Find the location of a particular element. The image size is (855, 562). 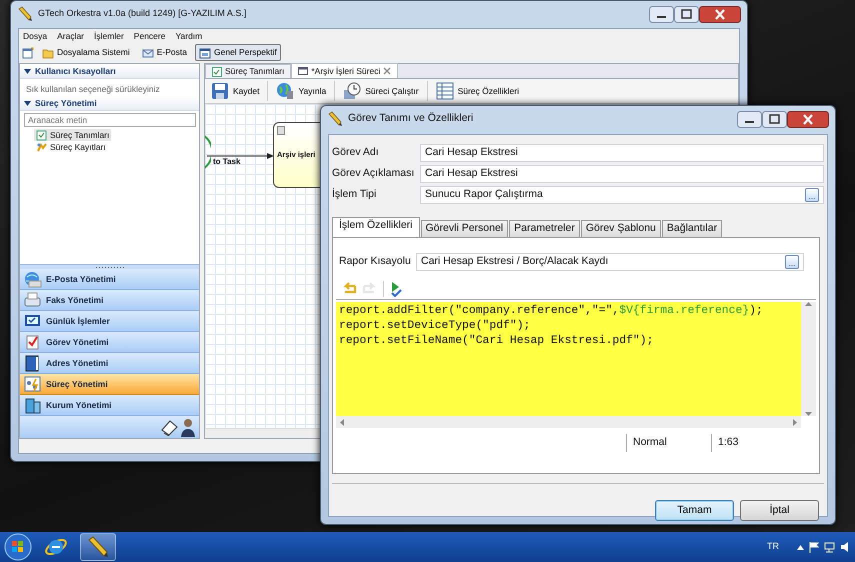

flowchart-icon is located at coordinates (32, 384).